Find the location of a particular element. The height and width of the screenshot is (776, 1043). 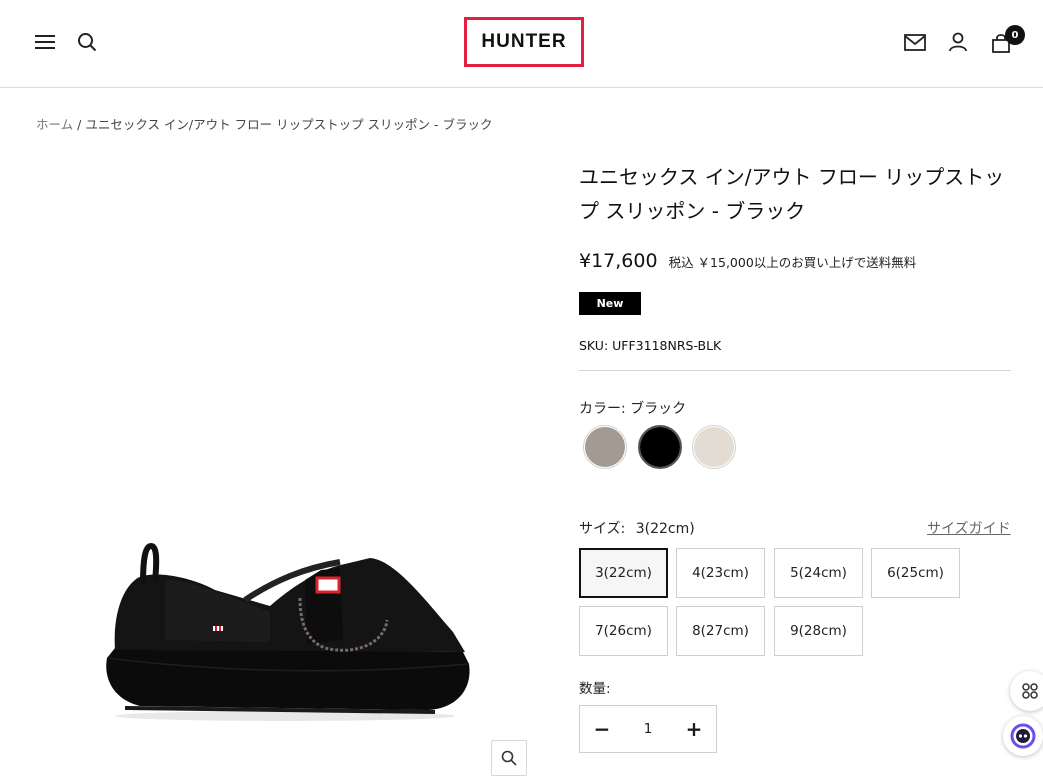

color-swatch-black is located at coordinates (660, 447).